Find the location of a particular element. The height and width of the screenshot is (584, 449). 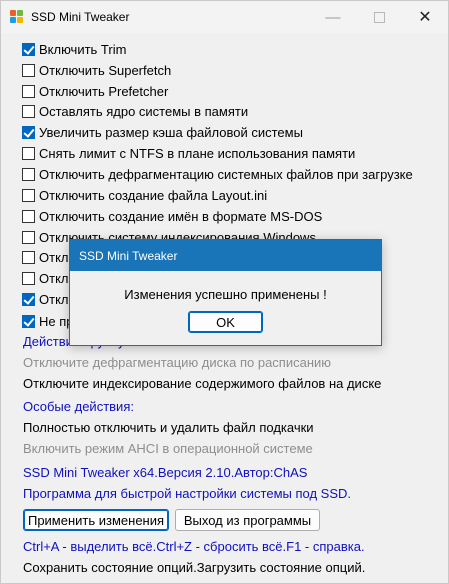

window-title: SSD Mini Tweaker is located at coordinates (80, 17).